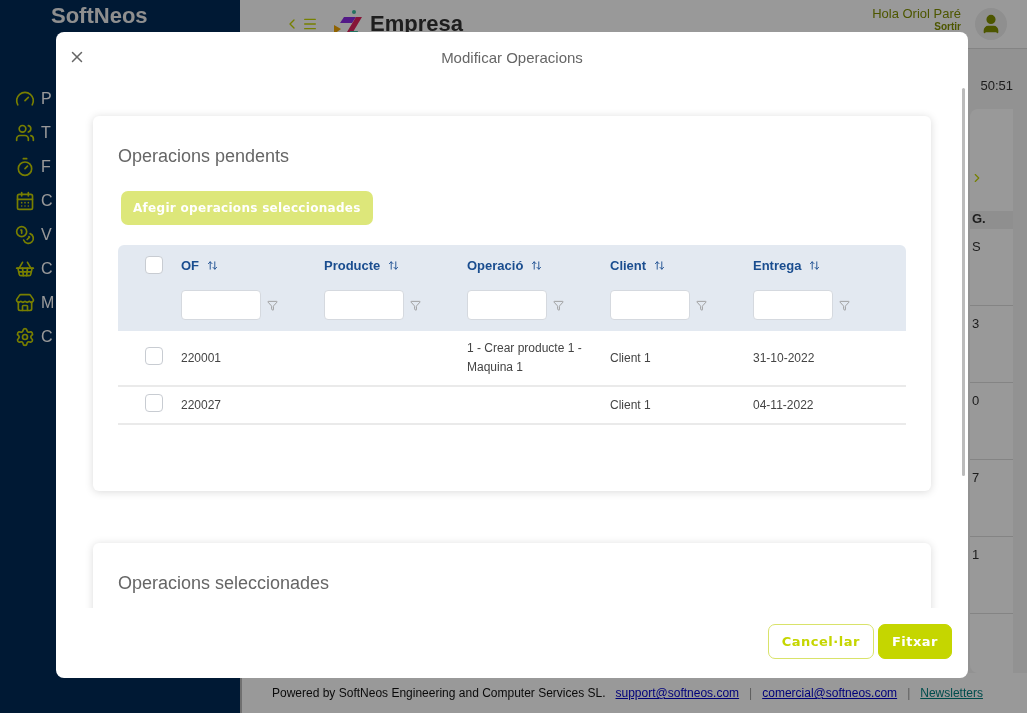 This screenshot has height=713, width=1027. What do you see at coordinates (190, 265) in the screenshot?
I see `column-header: OF` at bounding box center [190, 265].